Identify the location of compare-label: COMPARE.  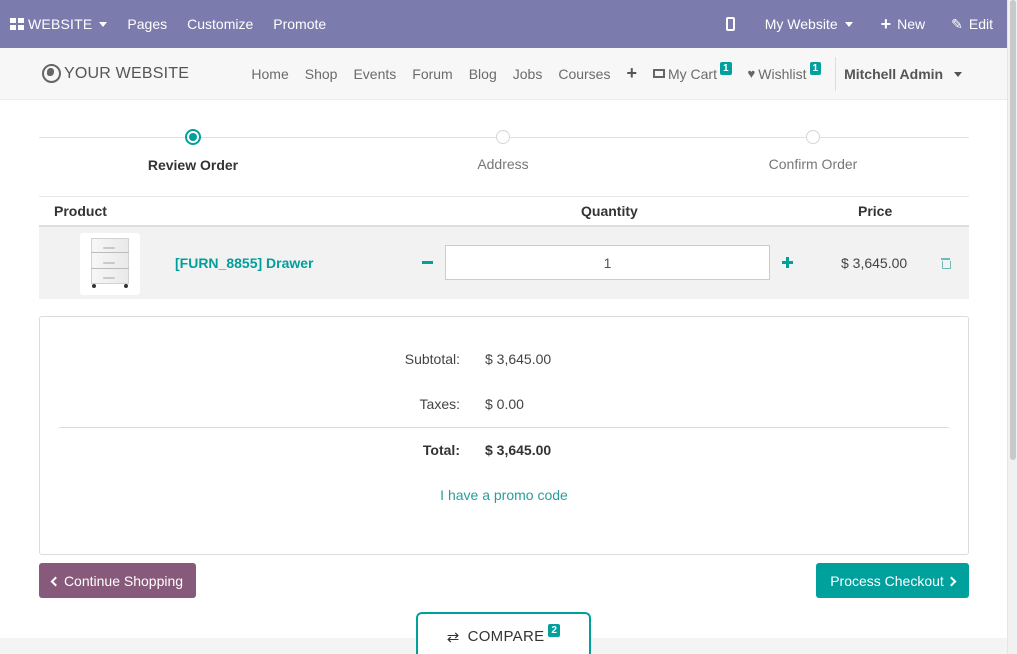
(506, 636).